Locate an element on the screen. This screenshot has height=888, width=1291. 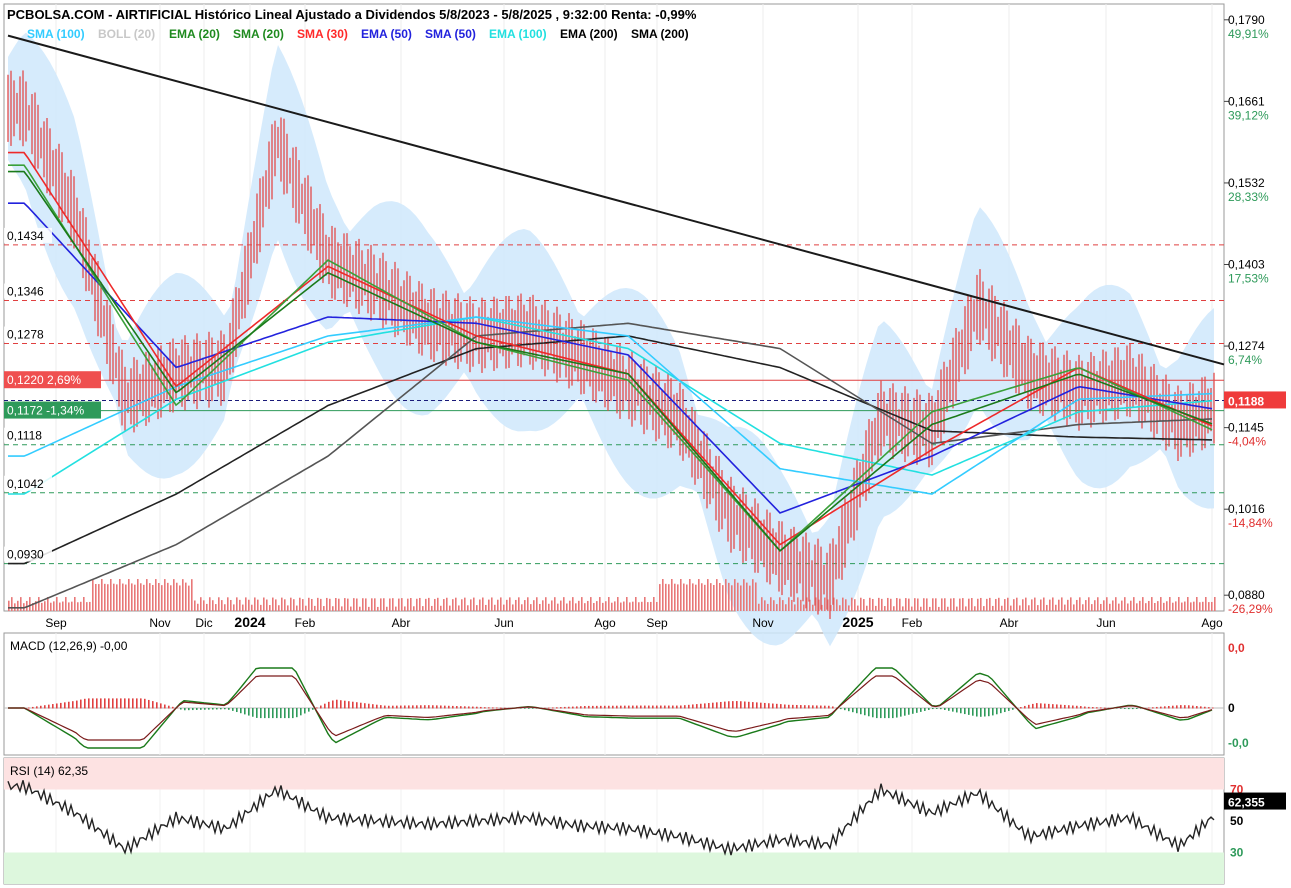
x-tick-label: Nov is located at coordinates (762, 623).